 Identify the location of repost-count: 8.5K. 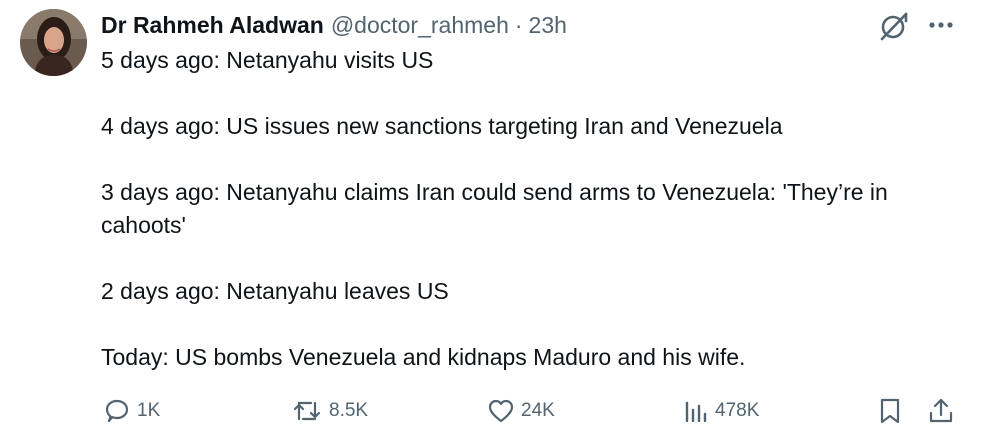
(349, 410).